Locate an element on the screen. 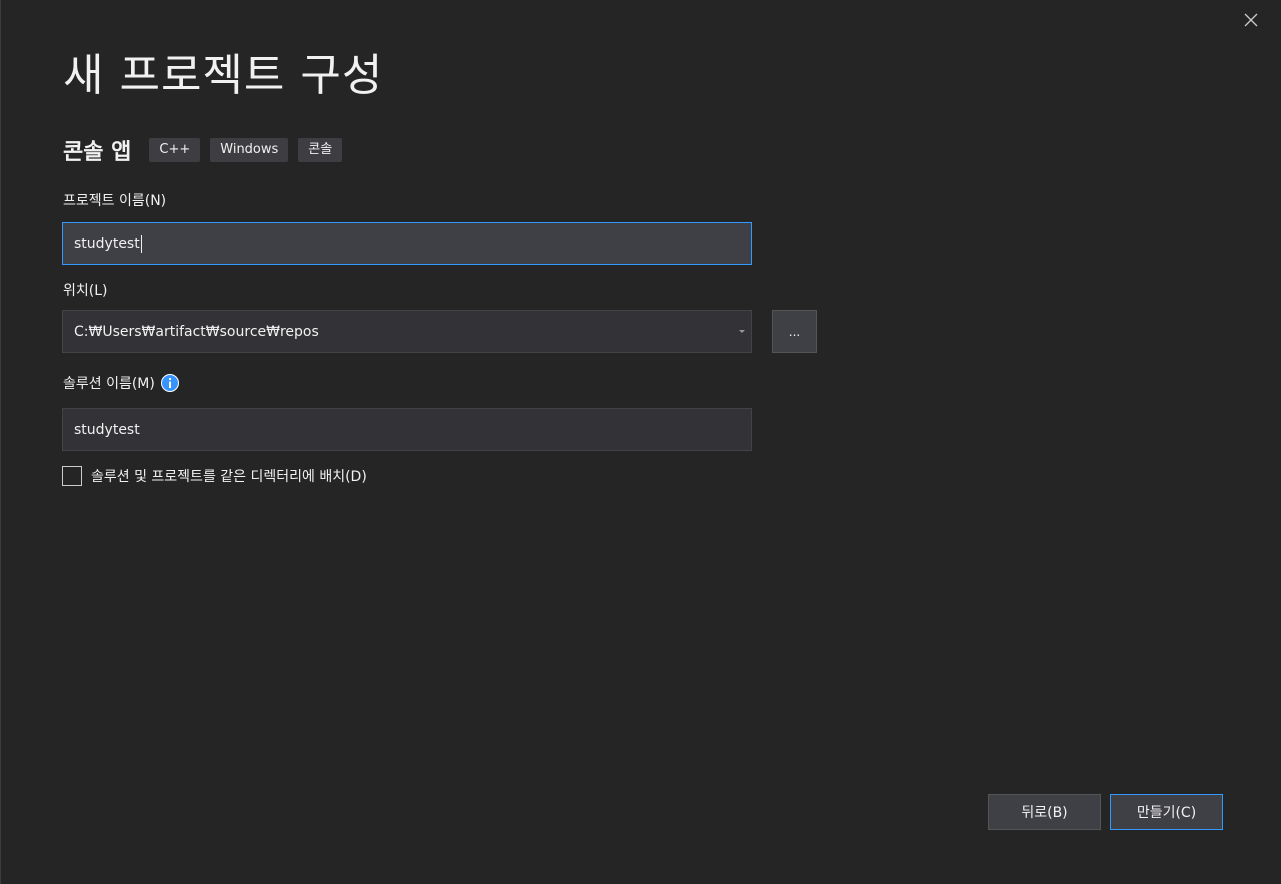  same-directory-checkbox is located at coordinates (72, 476).